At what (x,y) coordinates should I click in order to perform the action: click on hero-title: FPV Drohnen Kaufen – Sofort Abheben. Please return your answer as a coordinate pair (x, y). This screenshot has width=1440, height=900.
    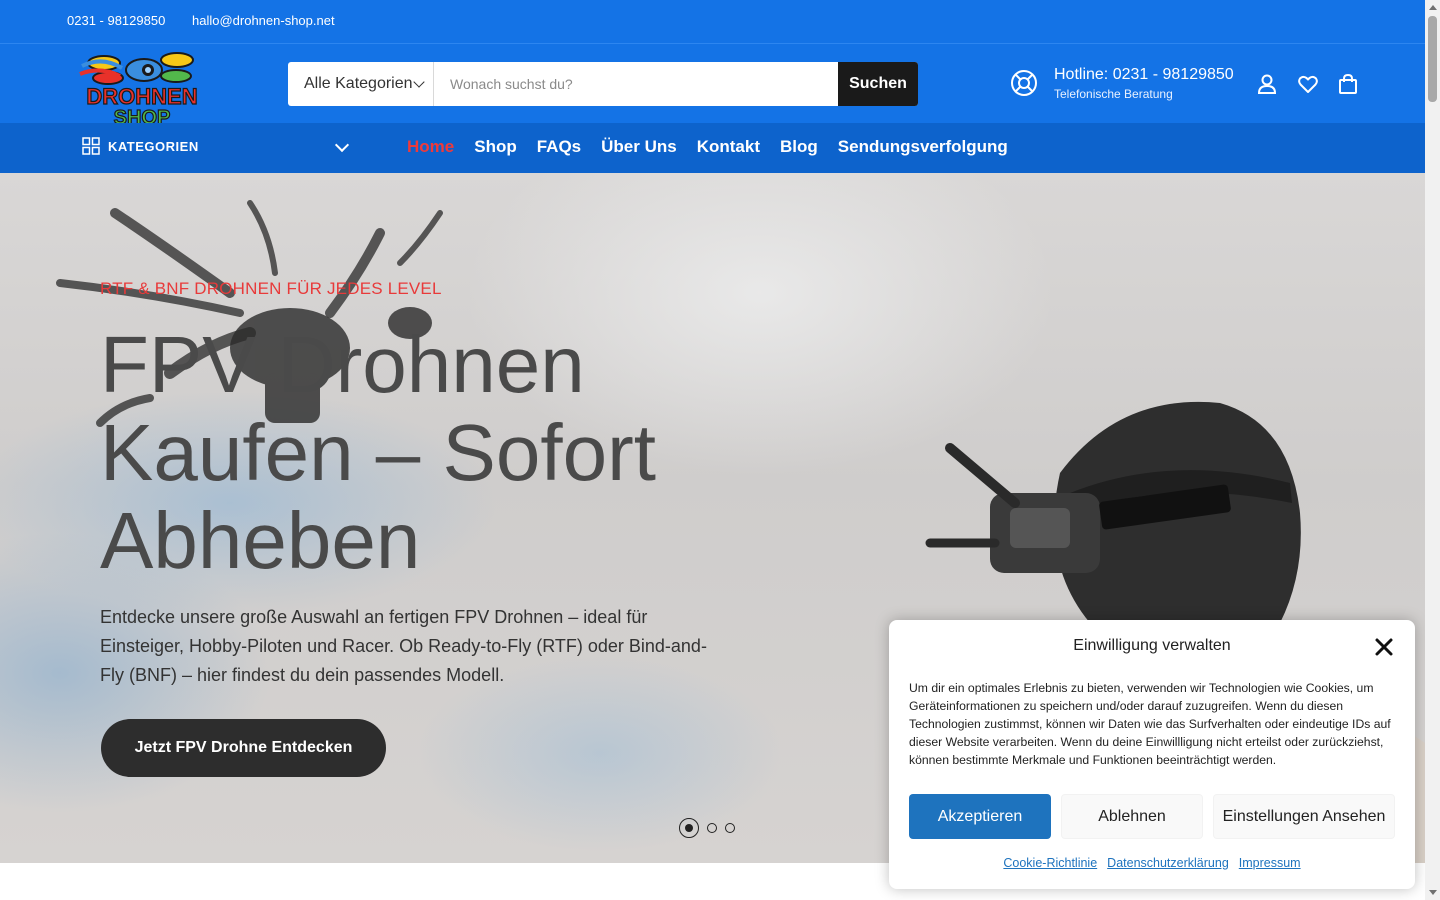
    Looking at the image, I should click on (450, 453).